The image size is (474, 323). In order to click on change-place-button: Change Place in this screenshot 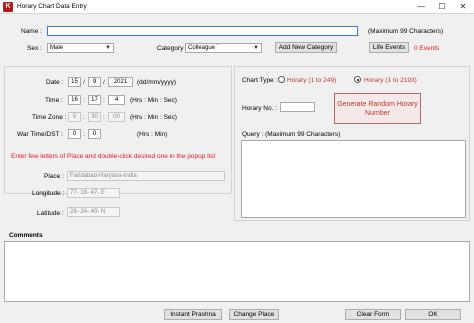, I will do `click(254, 314)`.